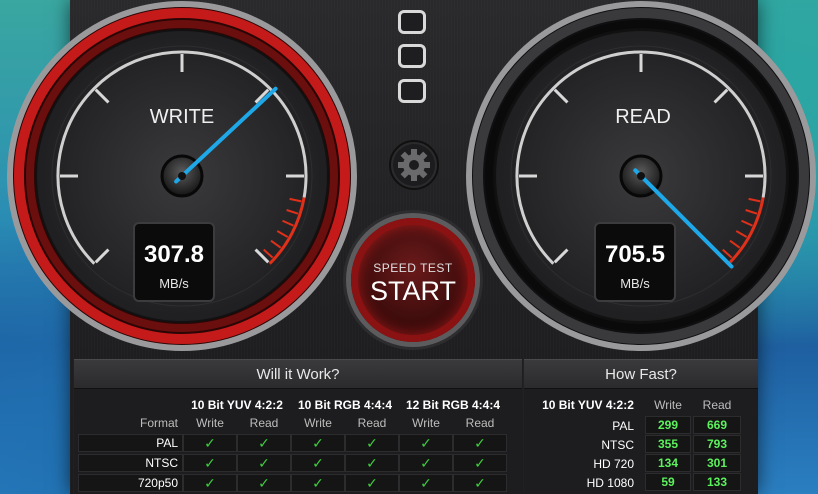 The image size is (818, 494). Describe the element at coordinates (174, 254) in the screenshot. I see `write-value: 307.8` at that location.